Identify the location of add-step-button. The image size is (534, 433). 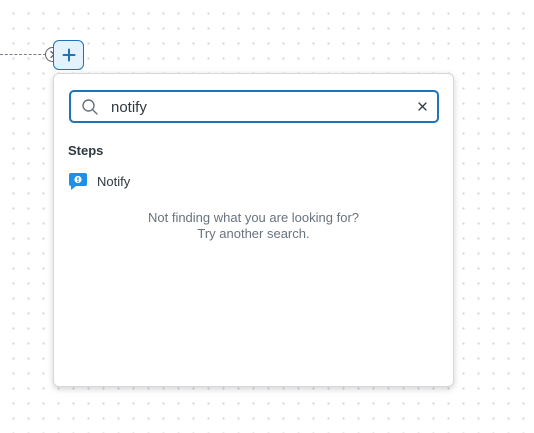
(68, 55).